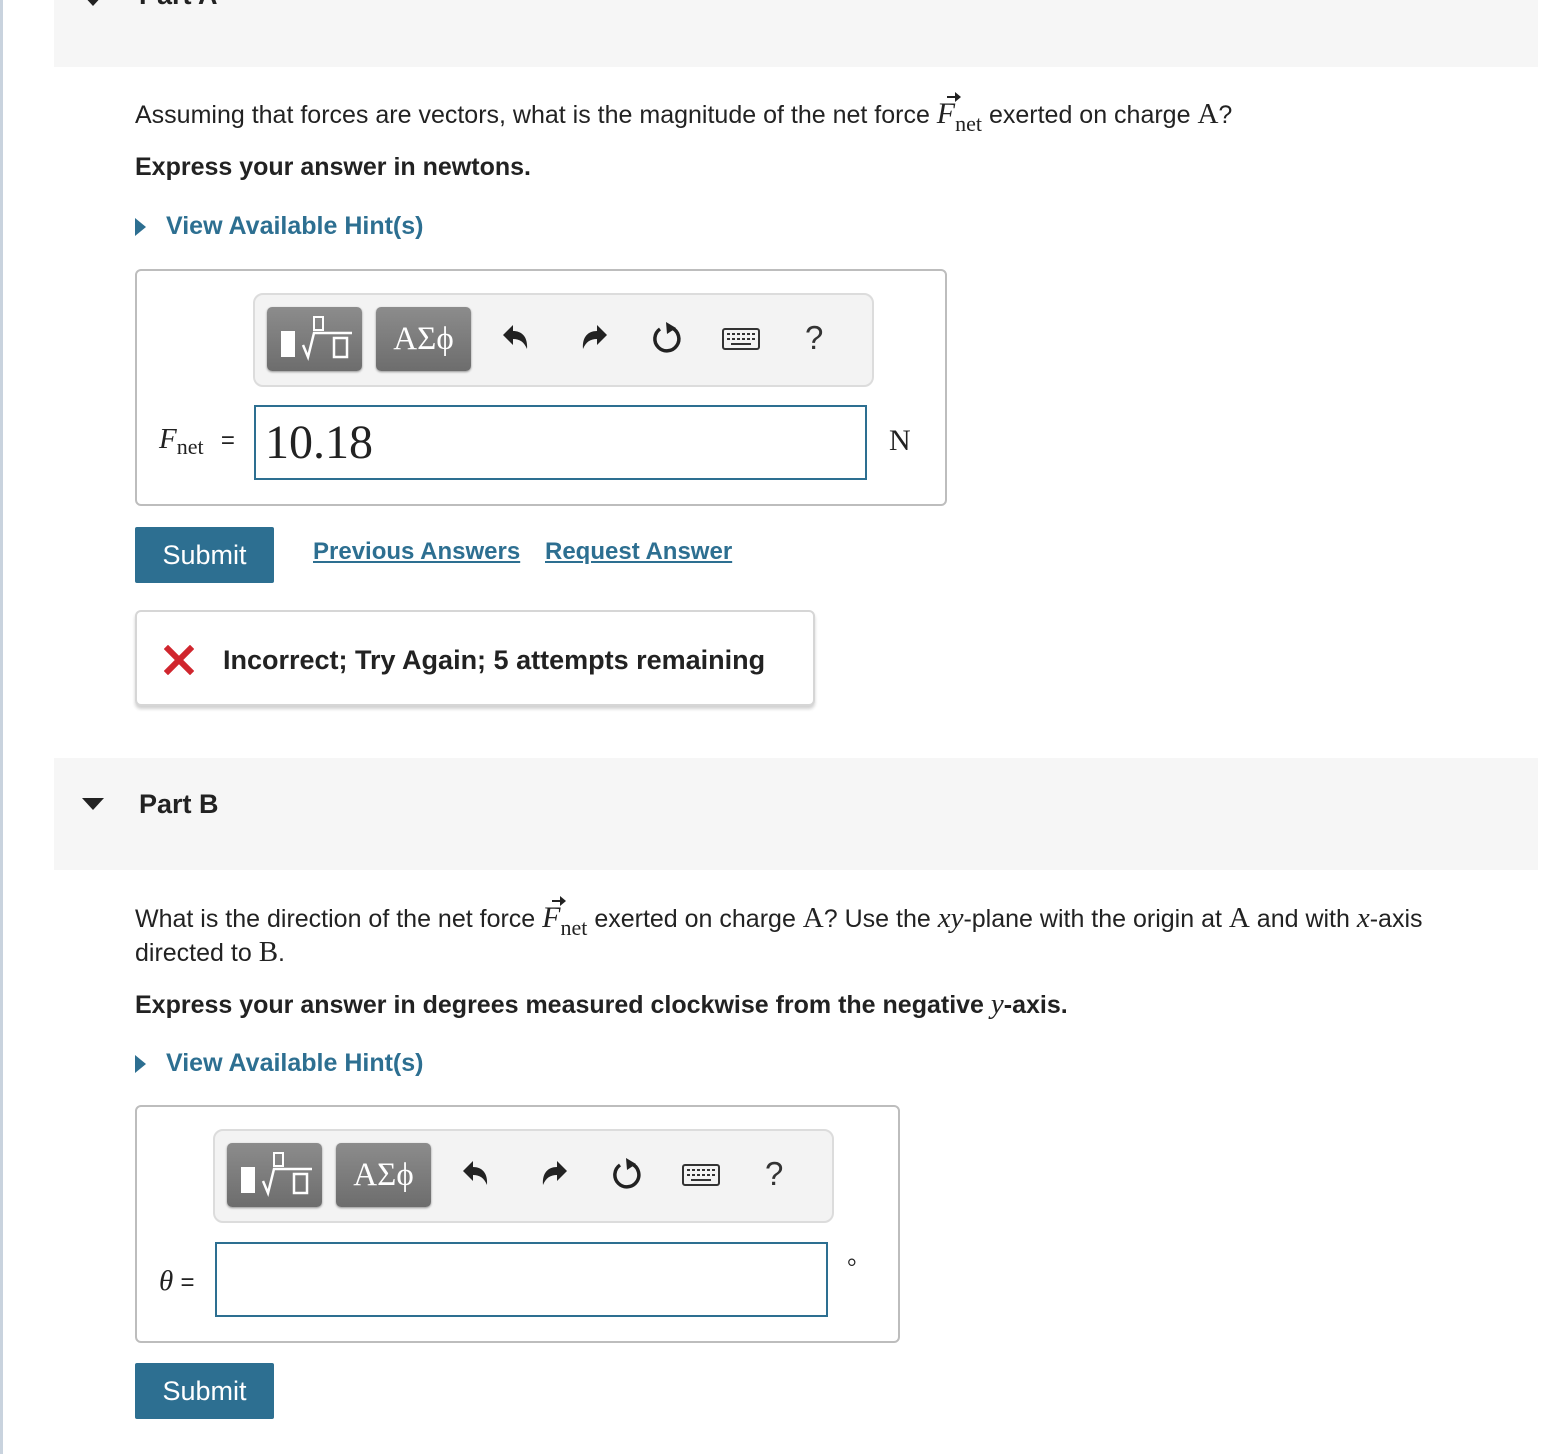 Image resolution: width=1568 pixels, height=1454 pixels. I want to click on incorrect-icon, so click(179, 660).